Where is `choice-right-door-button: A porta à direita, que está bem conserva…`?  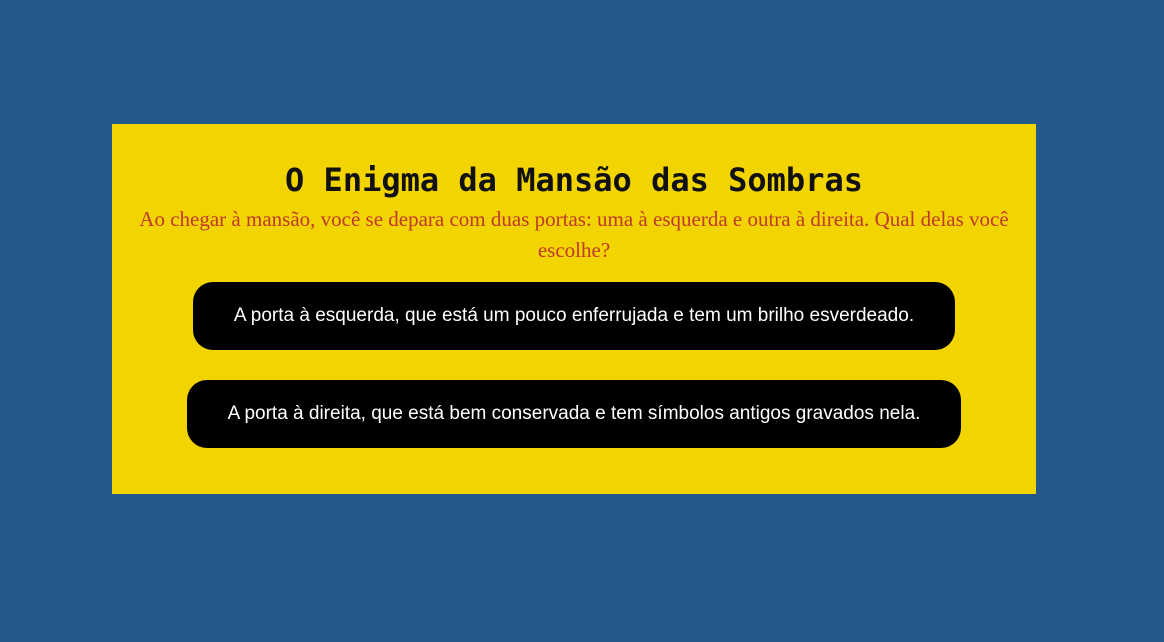 choice-right-door-button: A porta à direita, que está bem conserva… is located at coordinates (574, 414).